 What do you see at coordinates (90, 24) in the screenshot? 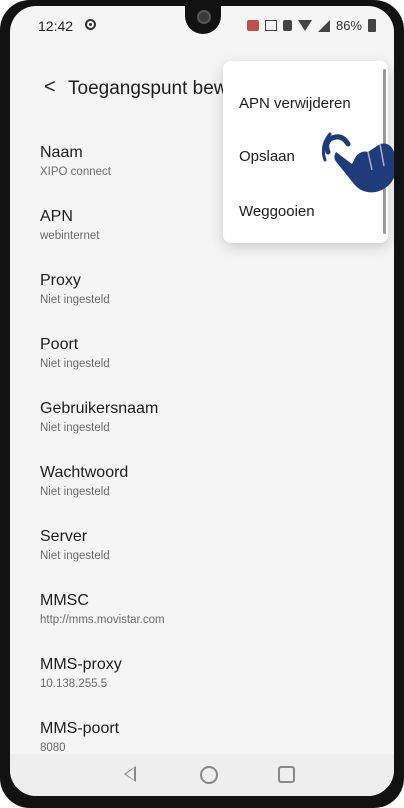
I see `record-icon` at bounding box center [90, 24].